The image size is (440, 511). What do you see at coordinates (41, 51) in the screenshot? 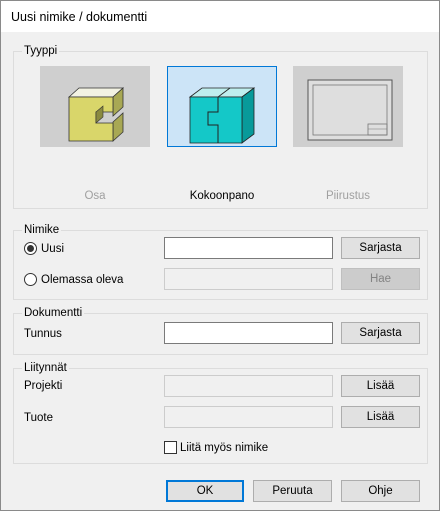
I see `type-group-title: Tyyppi` at bounding box center [41, 51].